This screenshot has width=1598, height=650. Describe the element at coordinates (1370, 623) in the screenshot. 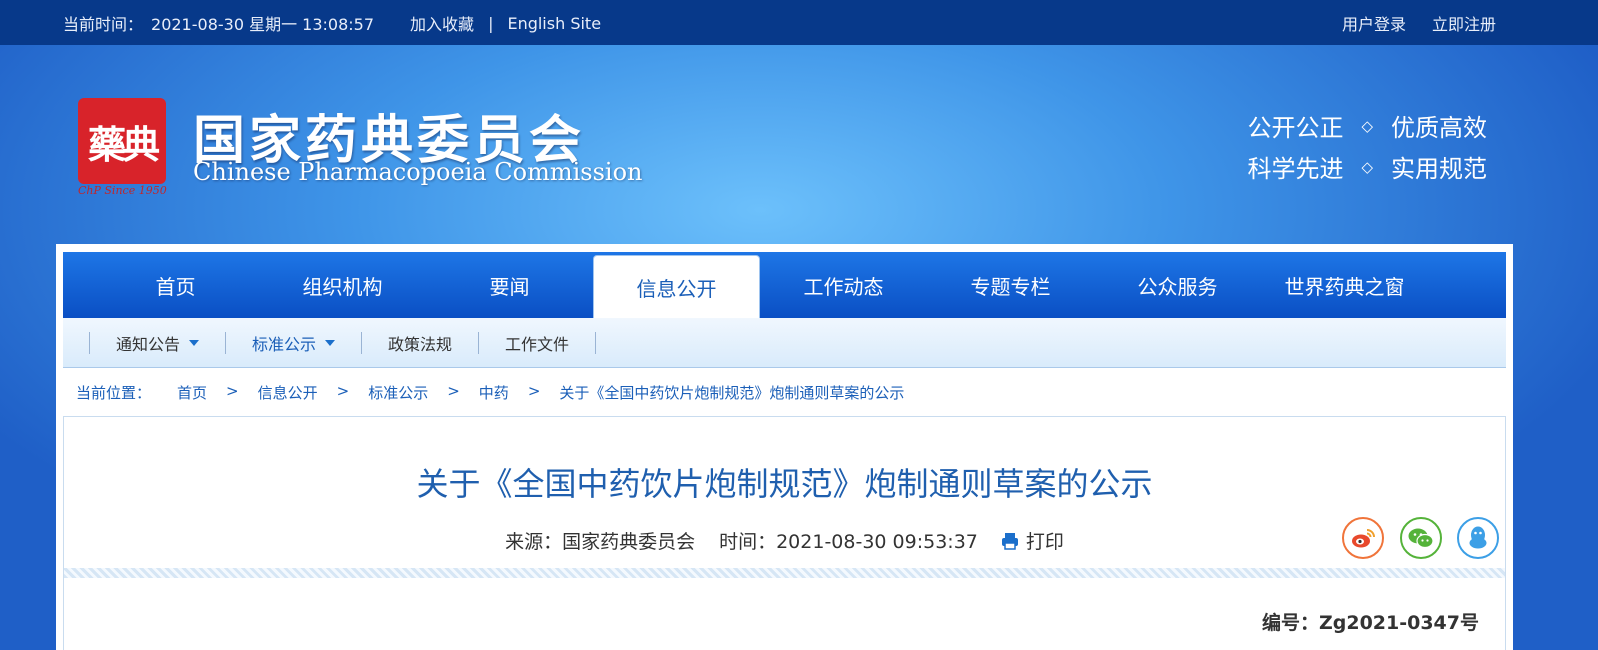

I see `document-number: 编号：Zg2021-0347号` at that location.